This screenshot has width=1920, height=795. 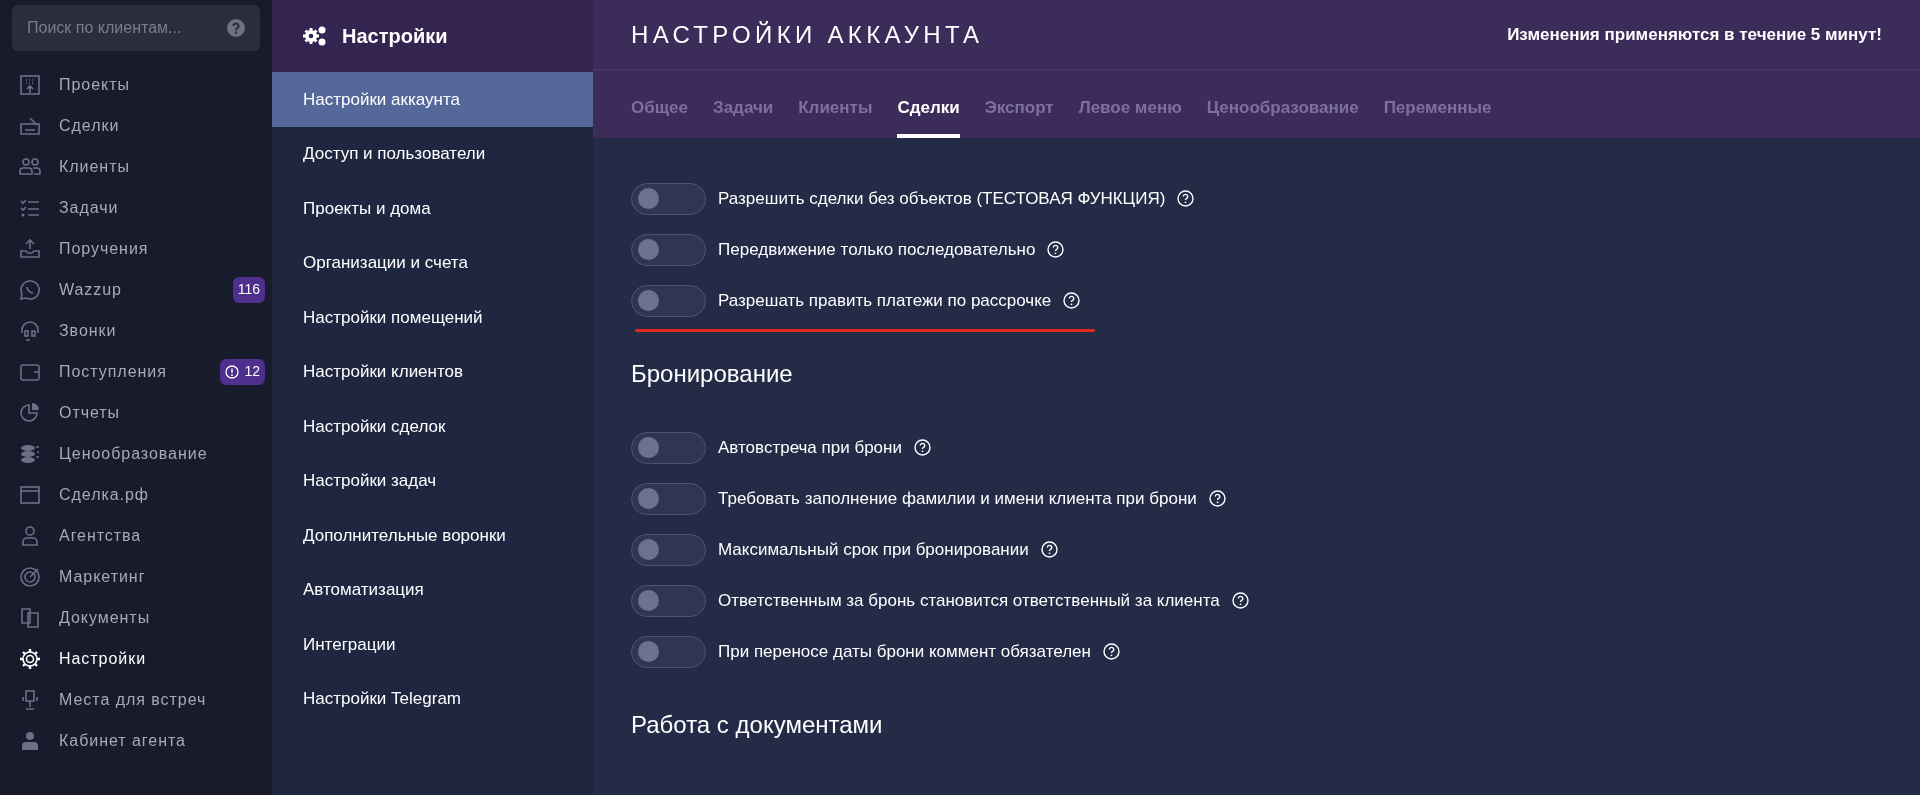 What do you see at coordinates (807, 34) in the screenshot?
I see `page-title: НАСТРОЙКИ АККАУНТА` at bounding box center [807, 34].